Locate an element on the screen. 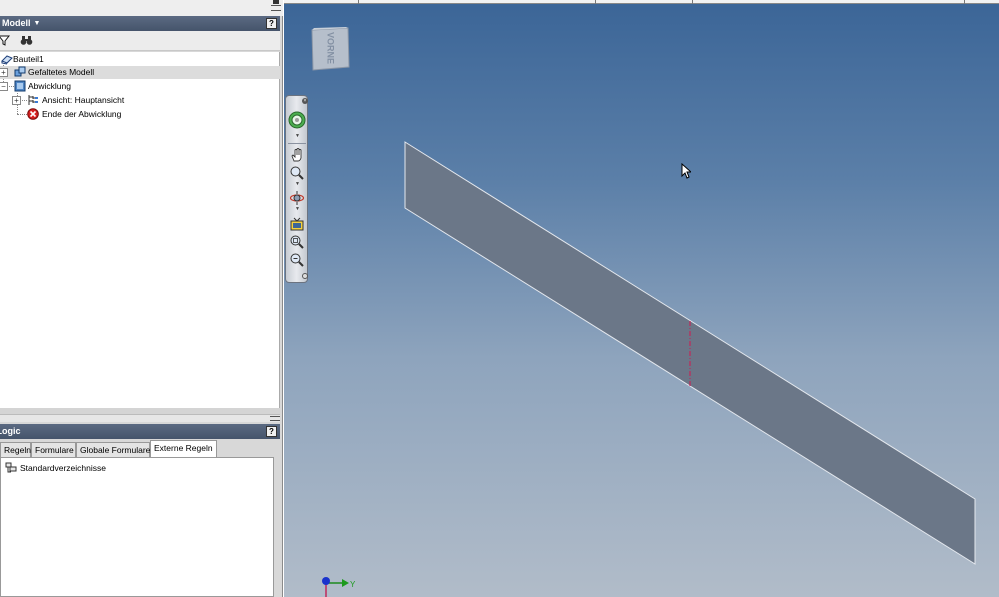 The height and width of the screenshot is (597, 999). tab-regeln: Regeln is located at coordinates (15, 449).